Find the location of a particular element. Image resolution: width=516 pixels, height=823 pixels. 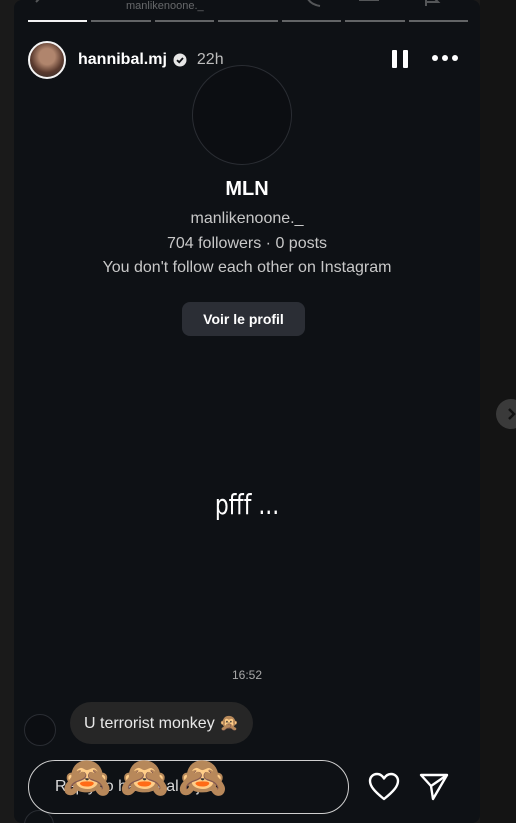

ghost-handle: manlikenoone._ is located at coordinates (165, 6).